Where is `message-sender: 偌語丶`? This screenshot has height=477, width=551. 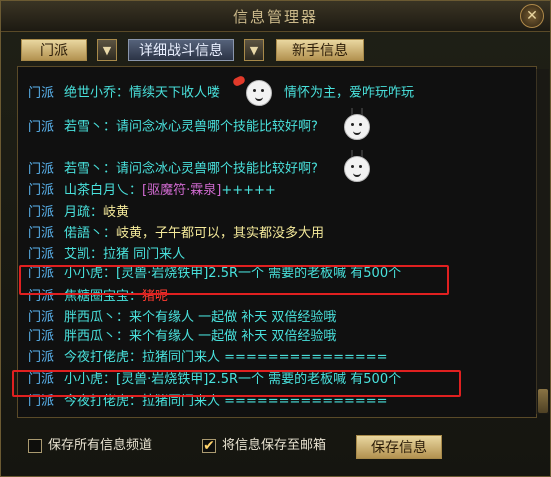 message-sender: 偌語丶 is located at coordinates (83, 233).